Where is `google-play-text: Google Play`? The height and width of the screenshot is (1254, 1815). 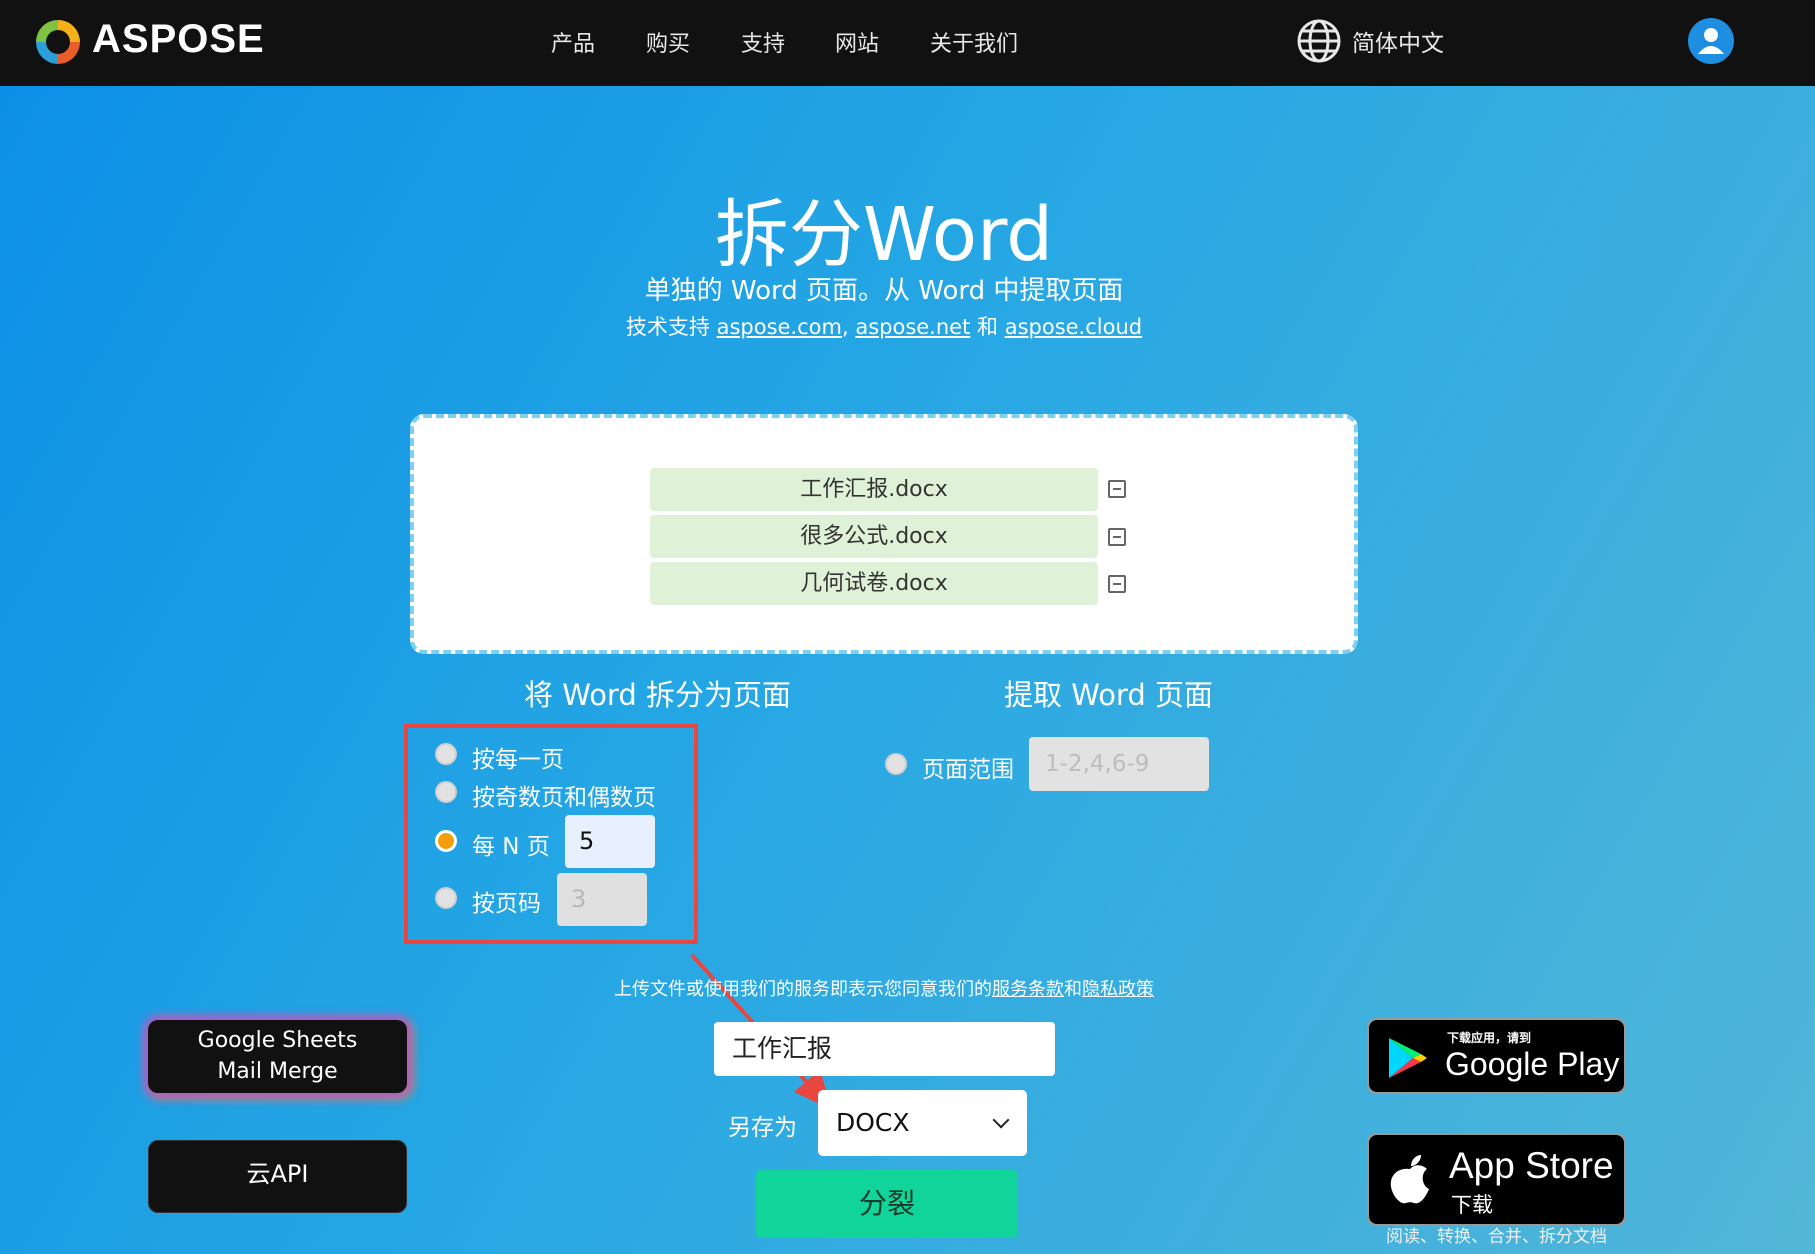 google-play-text: Google Play is located at coordinates (1532, 1064).